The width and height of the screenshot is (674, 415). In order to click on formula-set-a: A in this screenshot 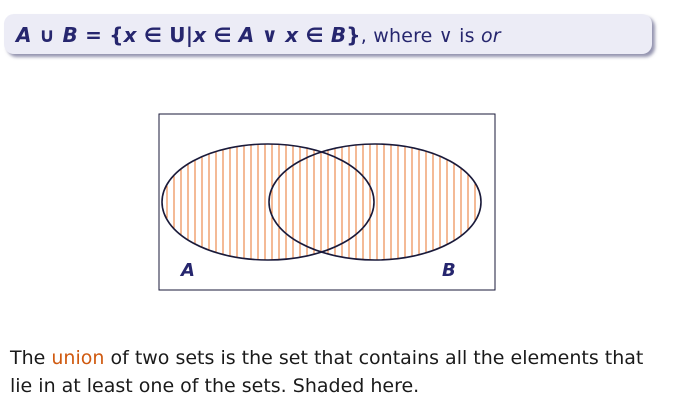, I will do `click(24, 35)`.